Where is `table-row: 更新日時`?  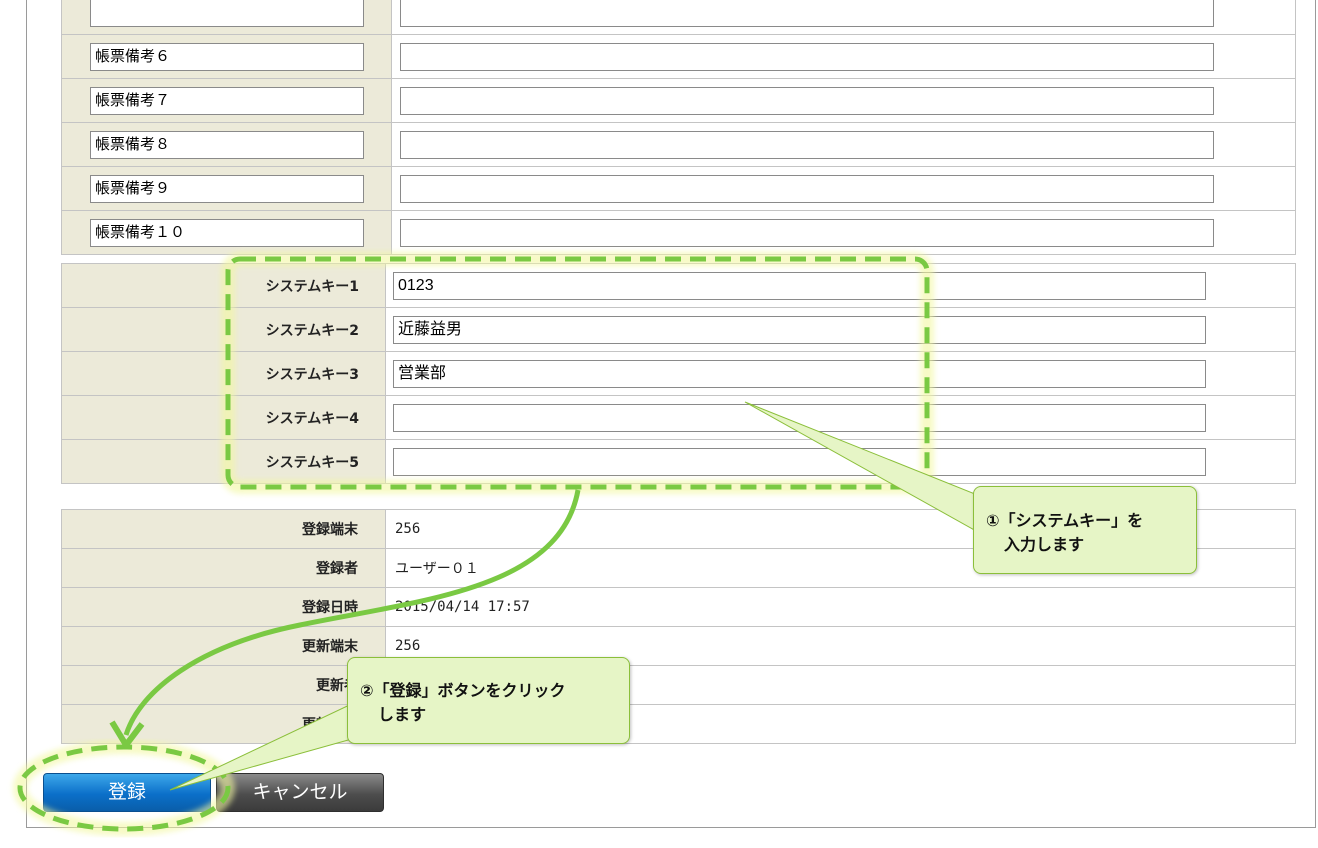 table-row: 更新日時 is located at coordinates (678, 724).